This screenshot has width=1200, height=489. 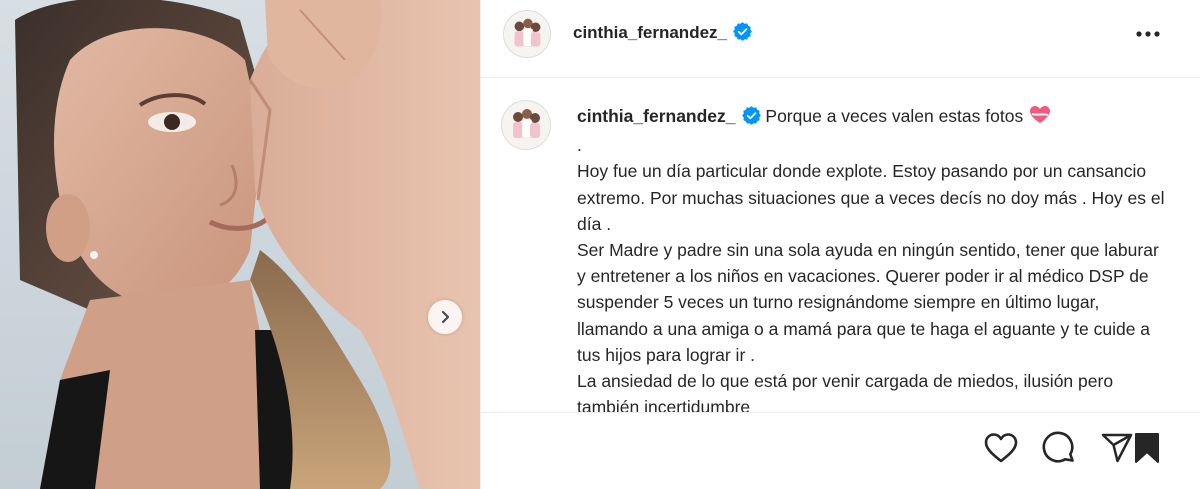 I want to click on bookmark-icon, so click(x=1147, y=448).